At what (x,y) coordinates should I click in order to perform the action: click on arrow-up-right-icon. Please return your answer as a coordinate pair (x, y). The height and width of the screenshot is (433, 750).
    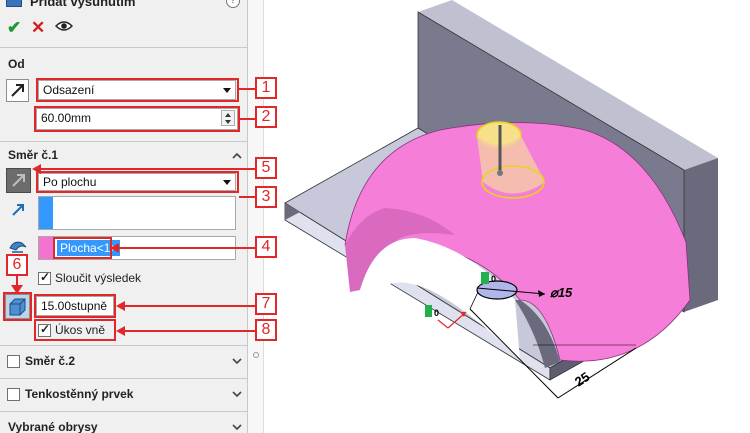
    Looking at the image, I should click on (17, 90).